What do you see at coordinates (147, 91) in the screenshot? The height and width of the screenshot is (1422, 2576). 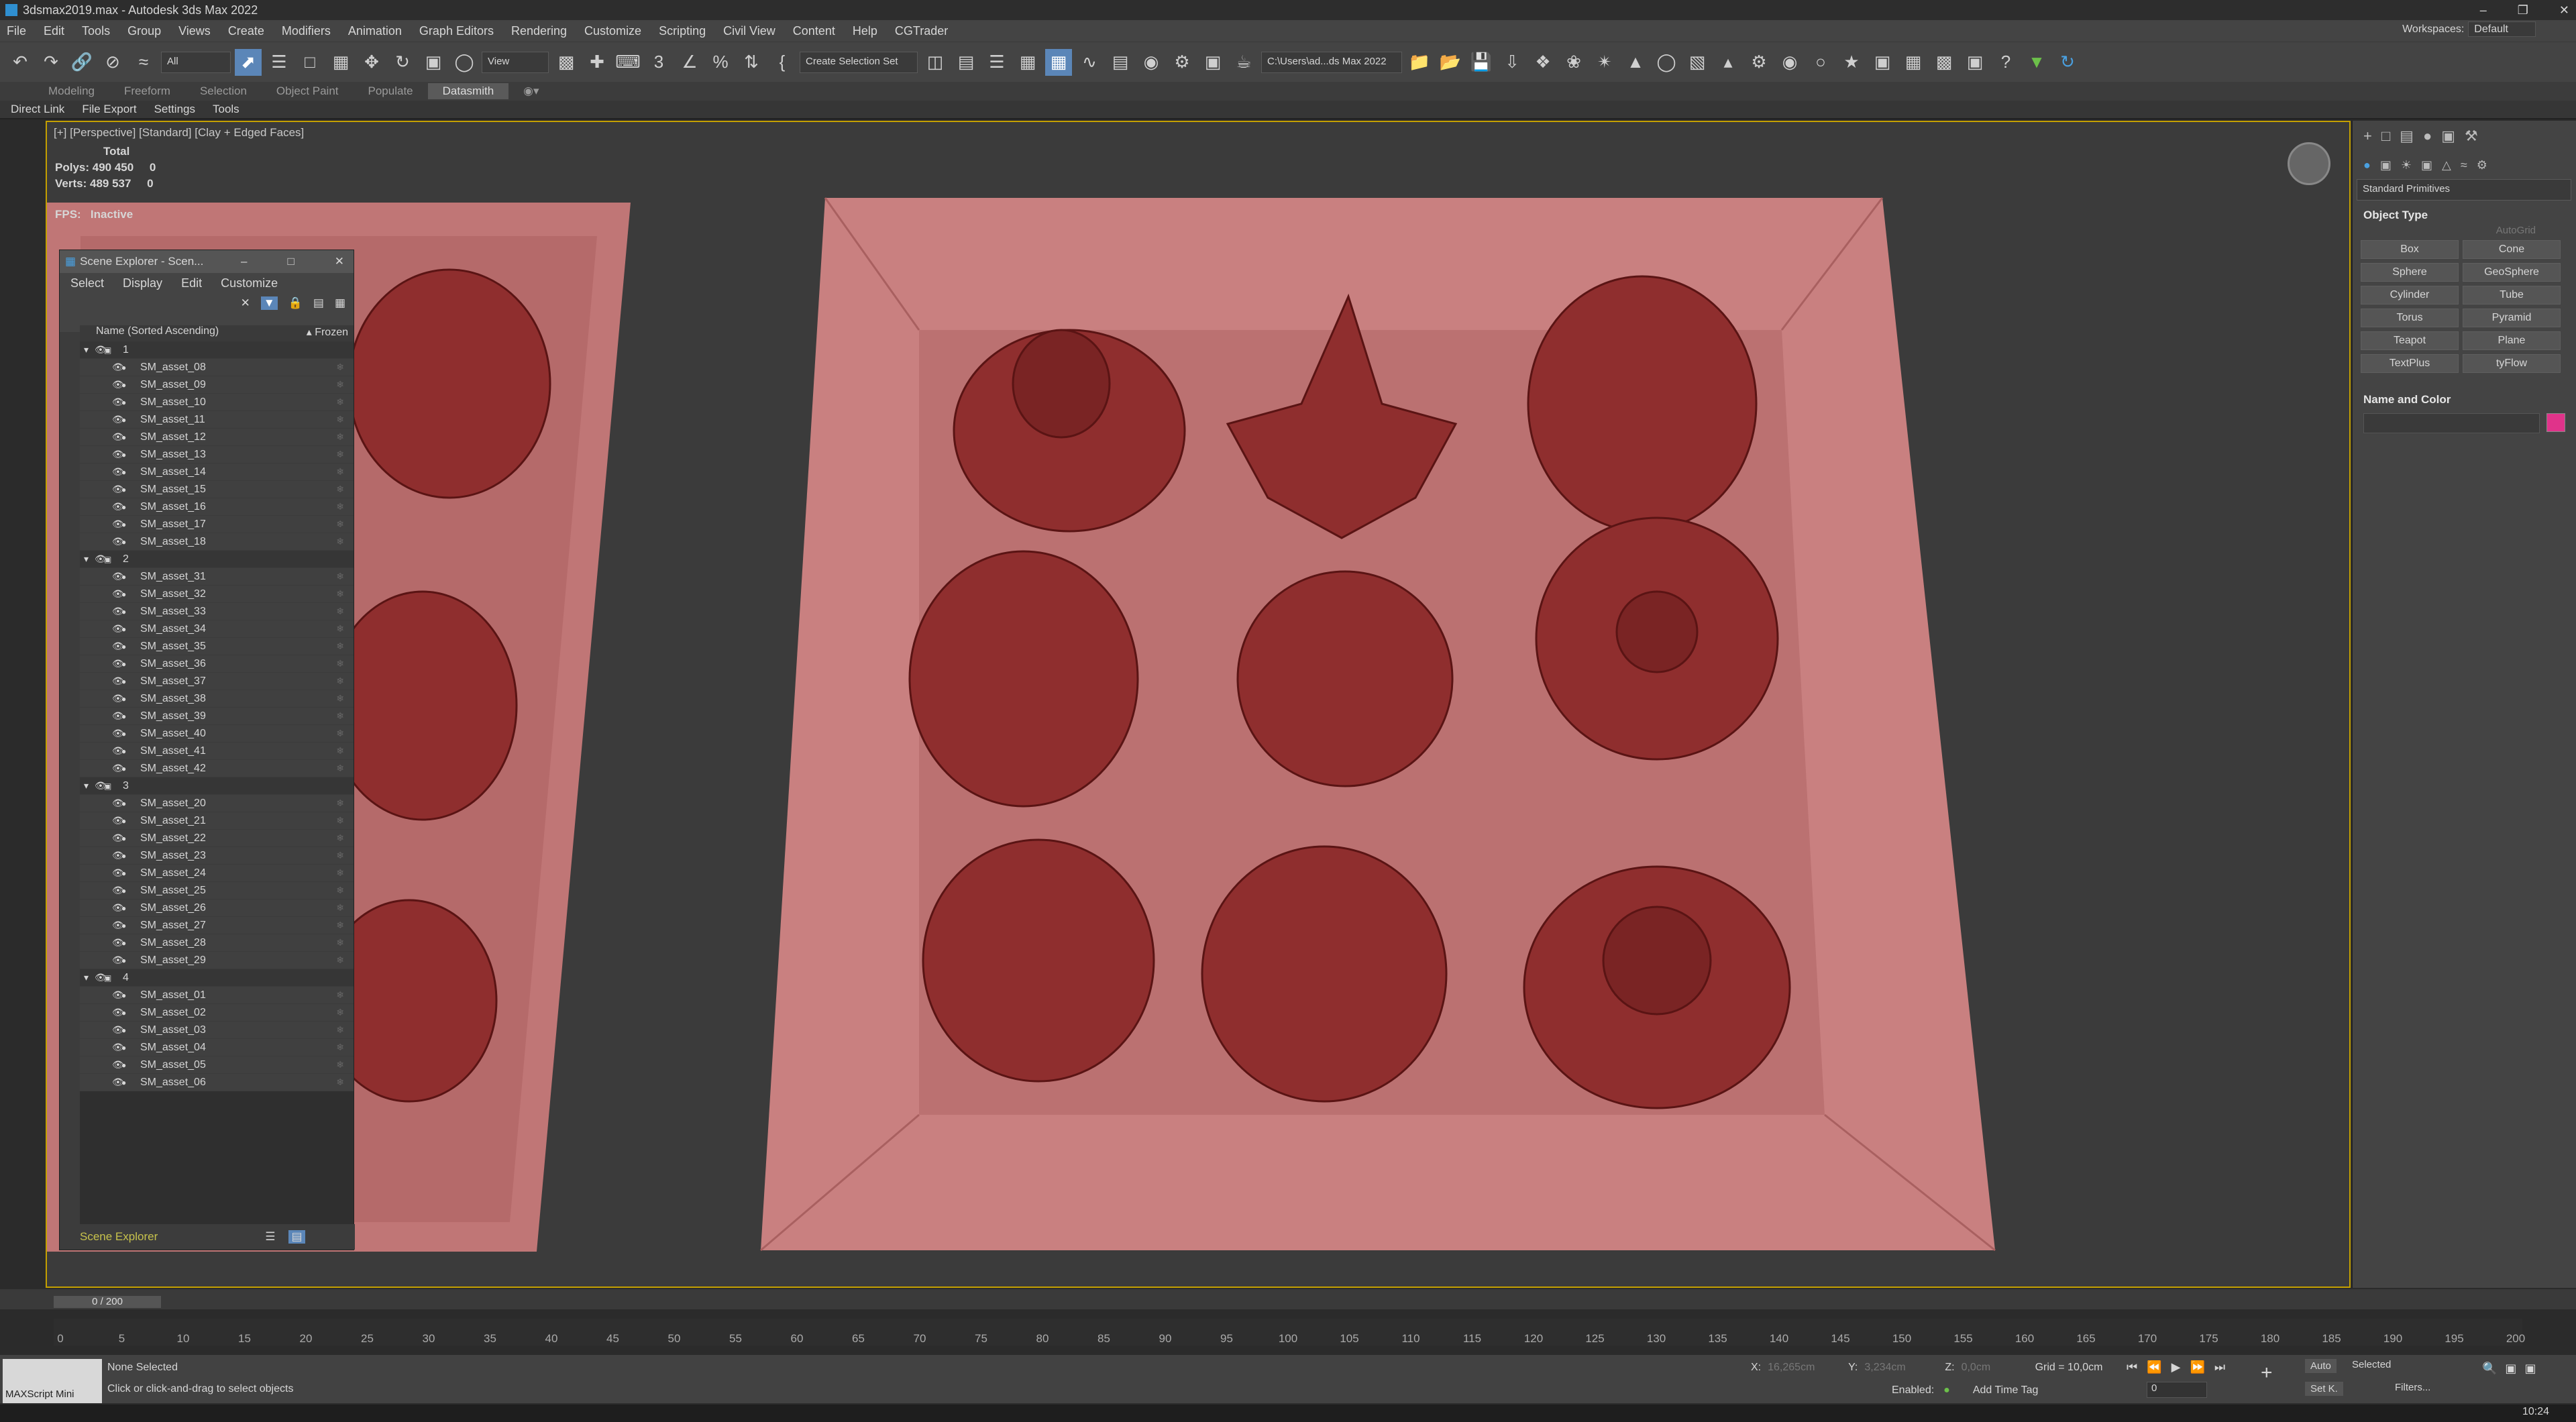 I see `tab-freeform: Freeform` at bounding box center [147, 91].